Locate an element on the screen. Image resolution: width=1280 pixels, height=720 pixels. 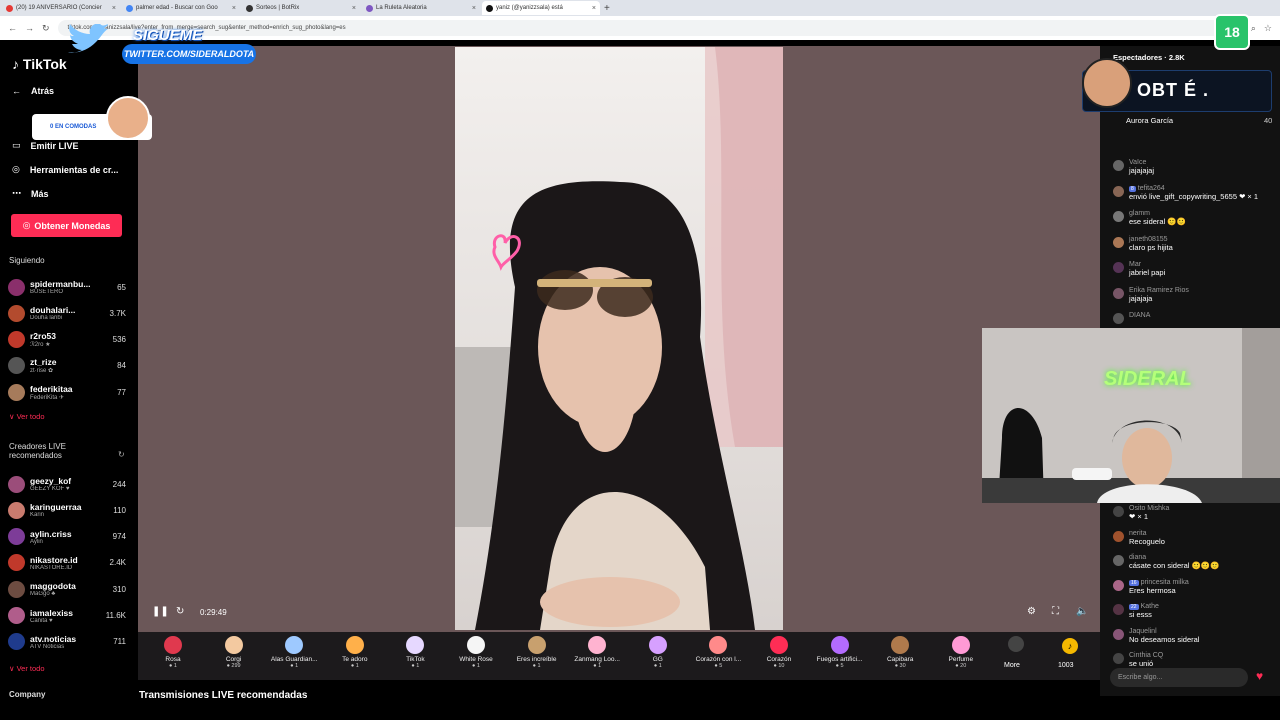
gift-item: Corgi ● 299 is located at coordinates (234, 652).